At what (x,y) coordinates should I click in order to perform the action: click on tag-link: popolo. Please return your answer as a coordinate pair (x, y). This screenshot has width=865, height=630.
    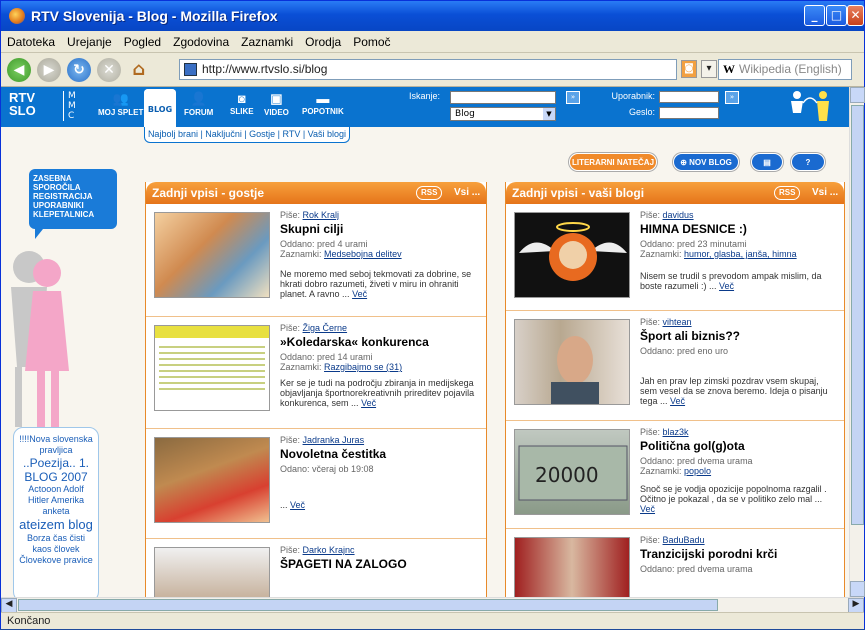
    Looking at the image, I should click on (697, 471).